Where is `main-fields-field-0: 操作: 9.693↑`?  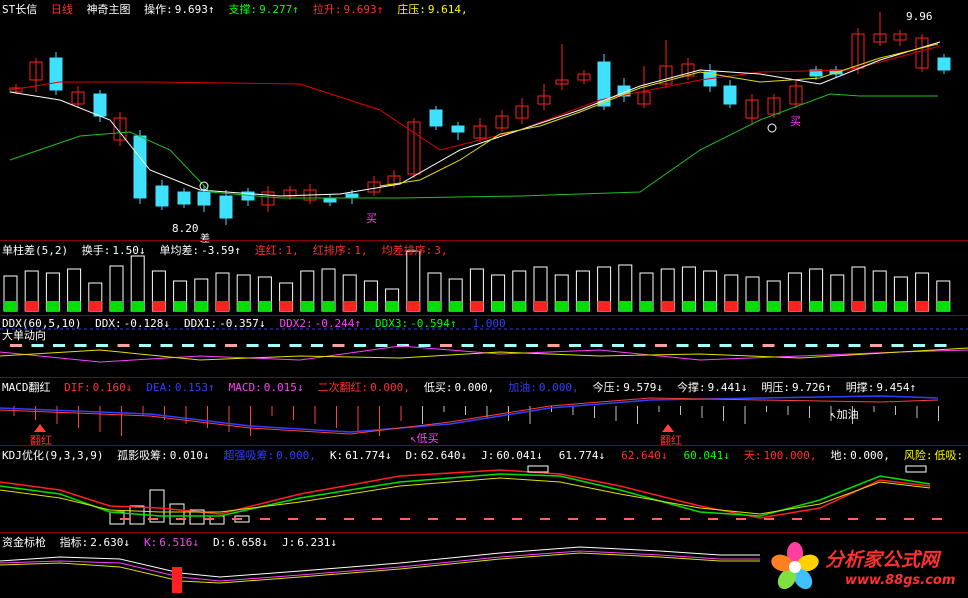
main-fields-field-0: 操作: 9.693↑ is located at coordinates (179, 9).